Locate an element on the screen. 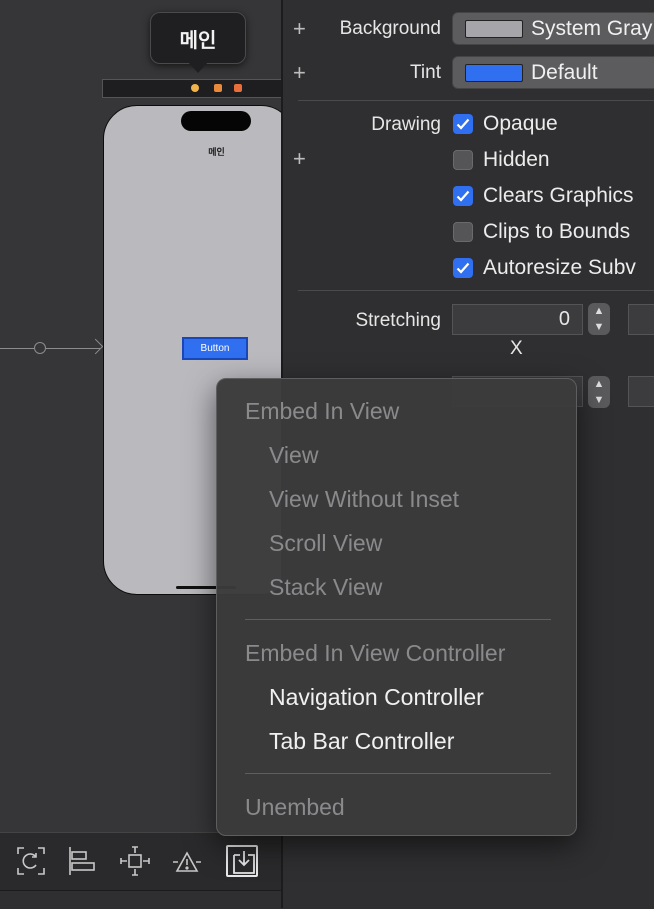 The image size is (654, 909). scene-button: Button is located at coordinates (215, 348).